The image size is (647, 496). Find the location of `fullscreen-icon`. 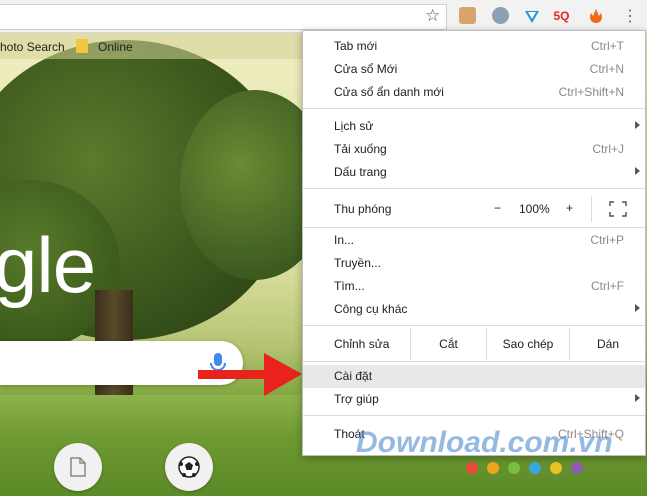

fullscreen-icon is located at coordinates (618, 209).